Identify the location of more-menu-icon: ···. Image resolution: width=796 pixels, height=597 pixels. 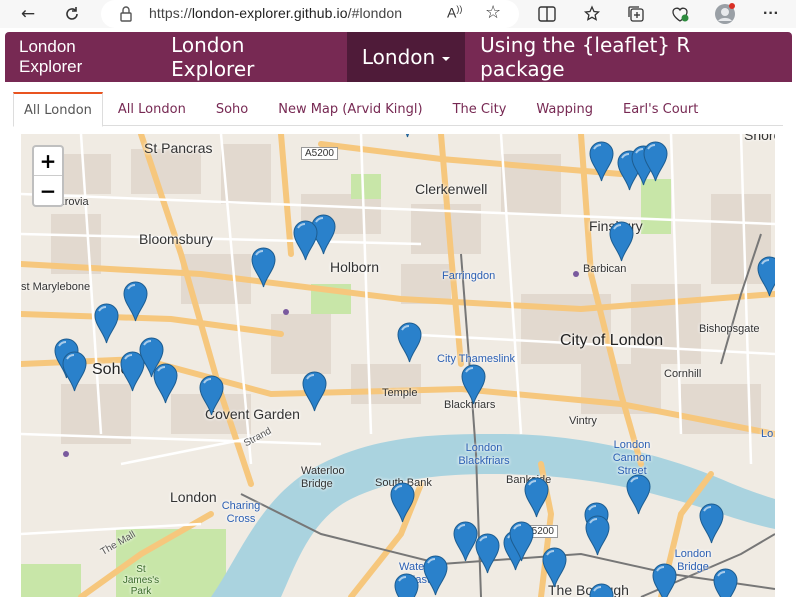
(771, 14).